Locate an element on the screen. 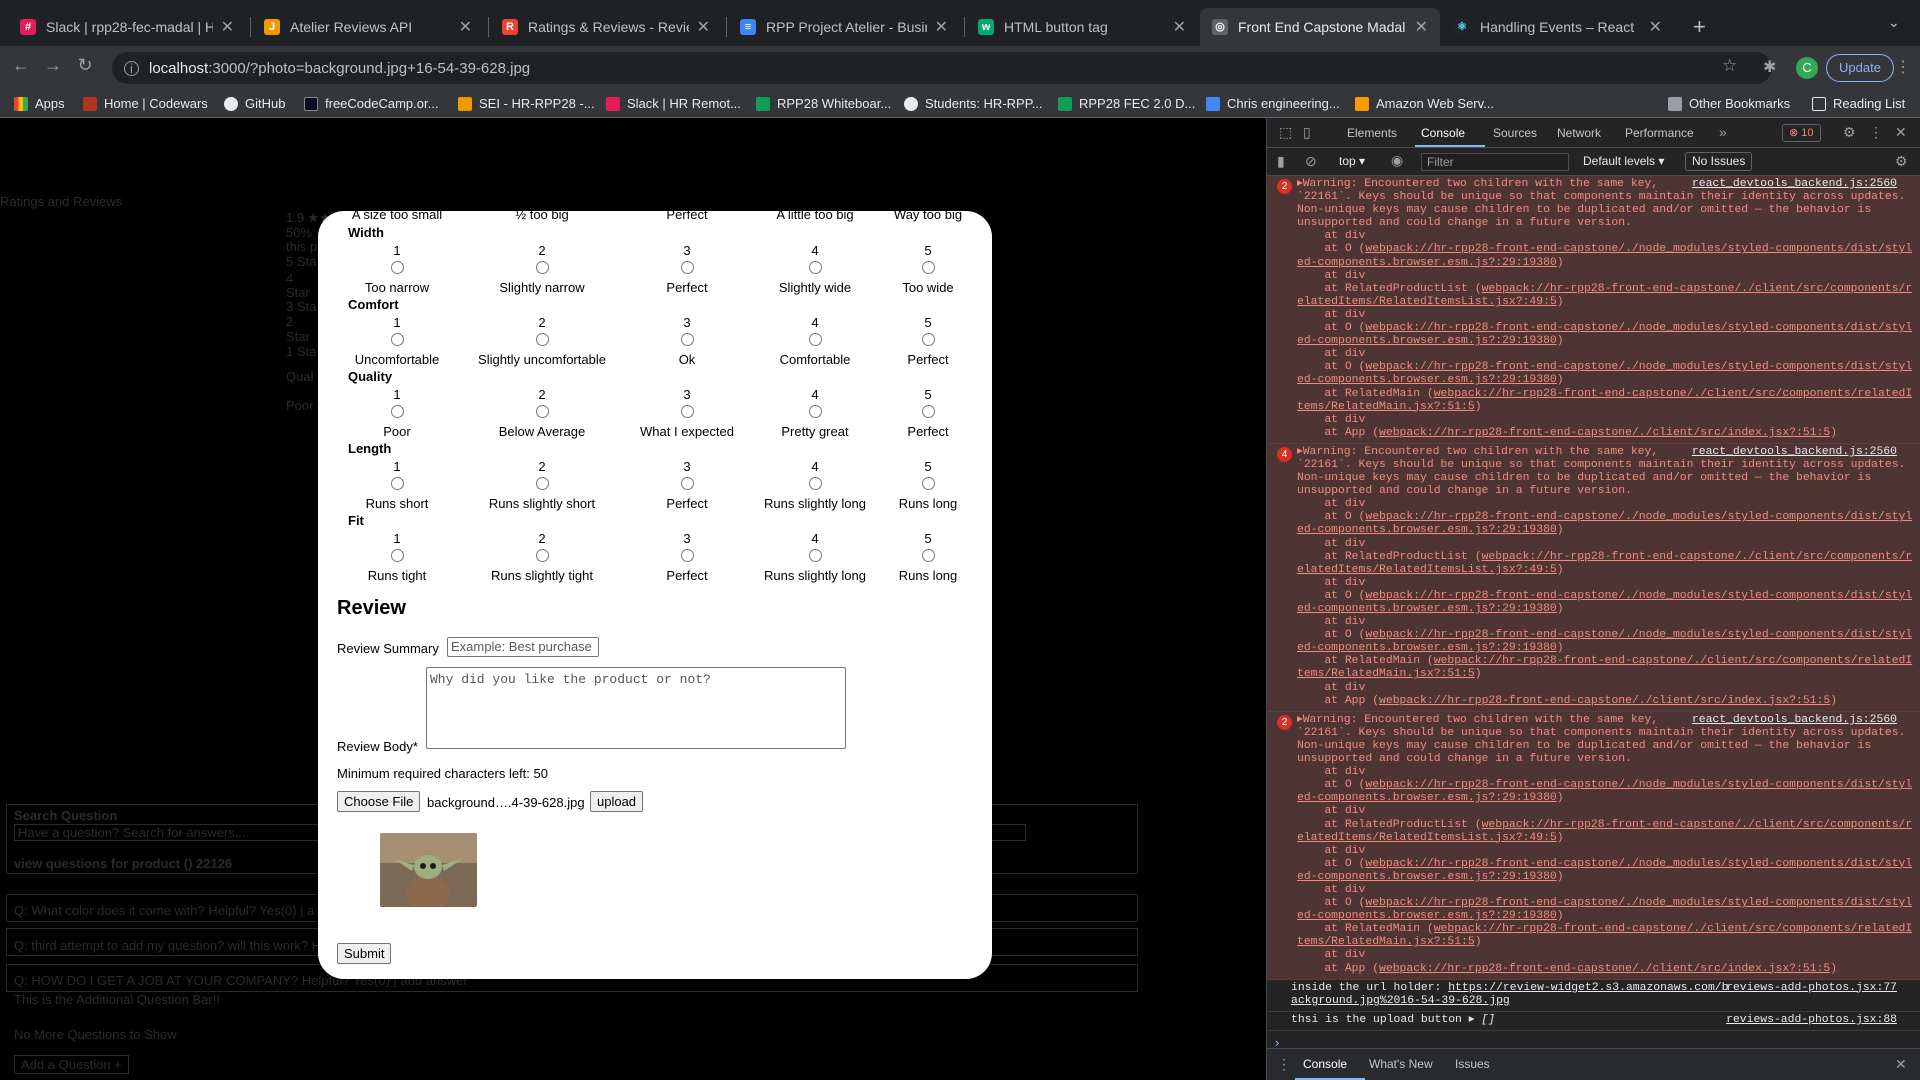 The height and width of the screenshot is (1080, 1920). context-selector: top ▾ is located at coordinates (1352, 161).